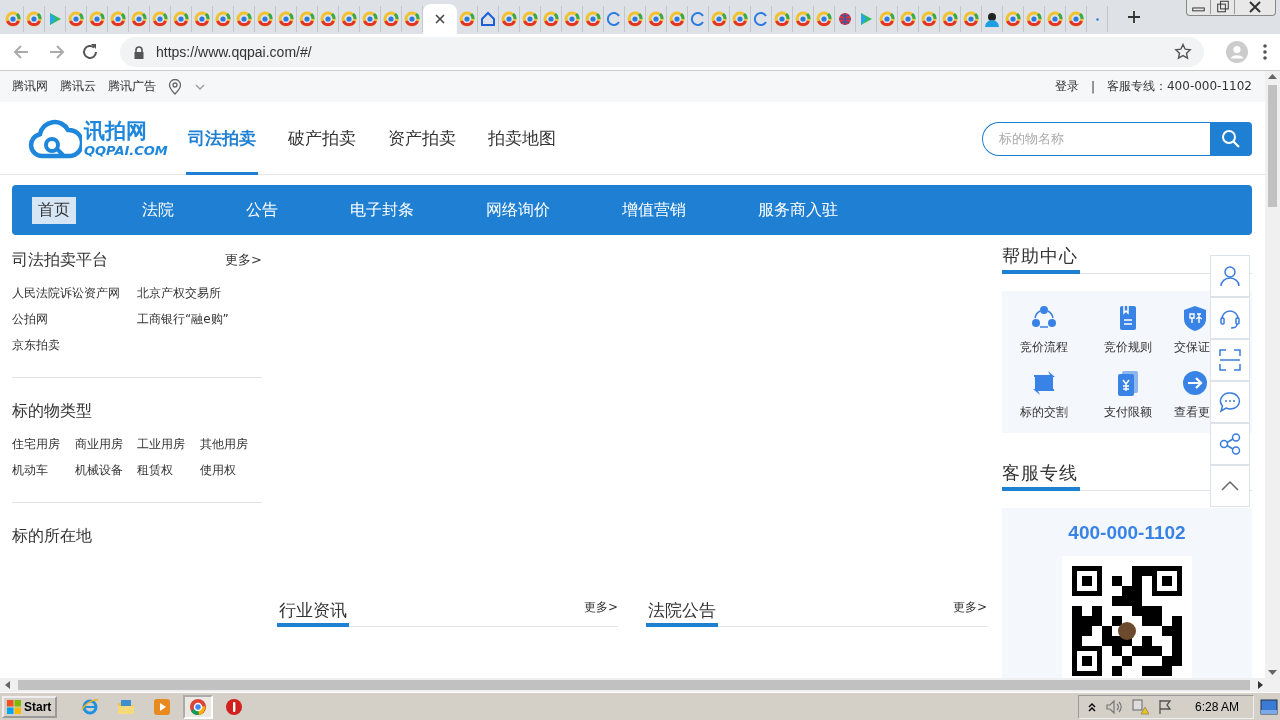 This screenshot has height=720, width=1280. What do you see at coordinates (1230, 486) in the screenshot?
I see `back-to-top-button` at bounding box center [1230, 486].